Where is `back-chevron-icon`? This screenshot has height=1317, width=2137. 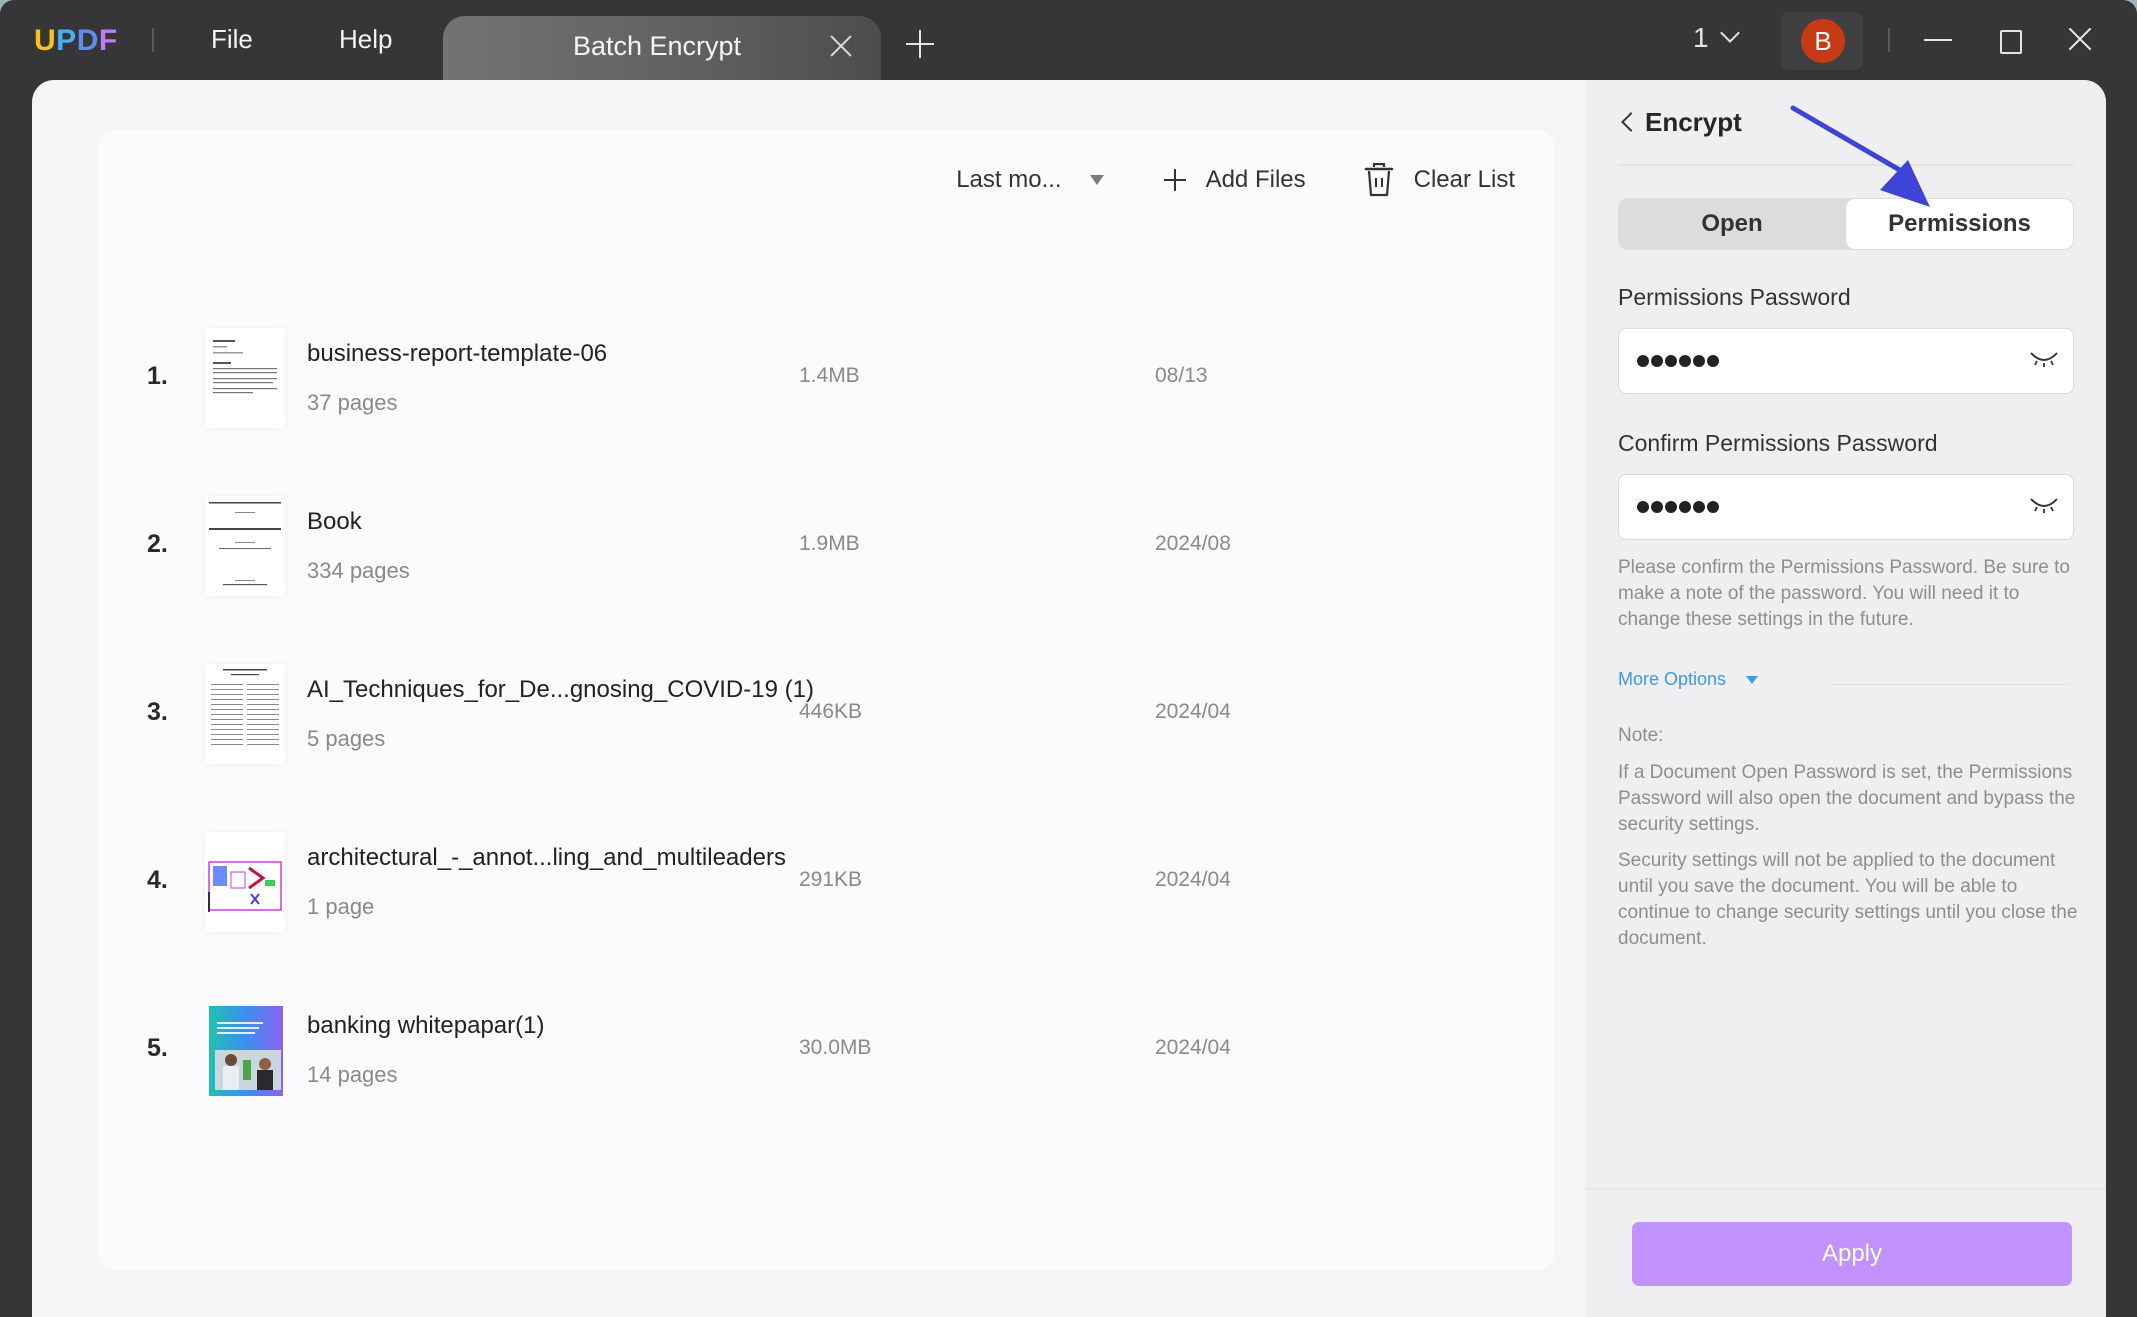 back-chevron-icon is located at coordinates (1631, 122).